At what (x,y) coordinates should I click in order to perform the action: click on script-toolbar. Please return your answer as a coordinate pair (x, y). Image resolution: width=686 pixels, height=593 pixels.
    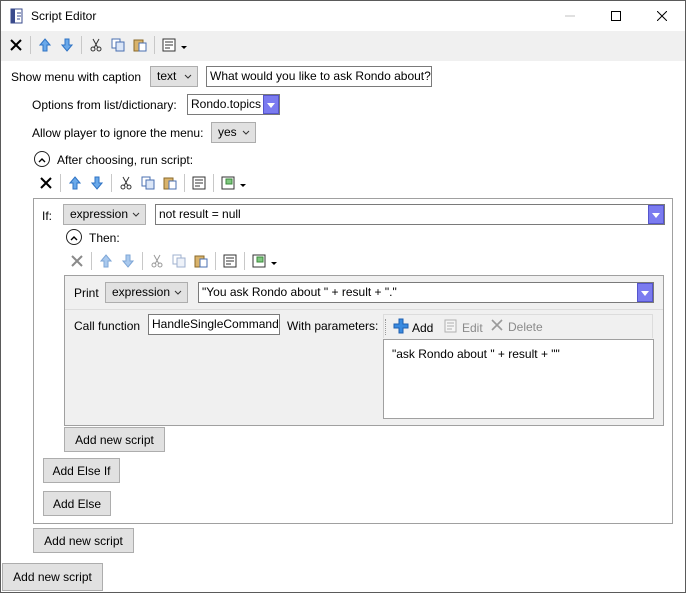
    Looking at the image, I should click on (141, 183).